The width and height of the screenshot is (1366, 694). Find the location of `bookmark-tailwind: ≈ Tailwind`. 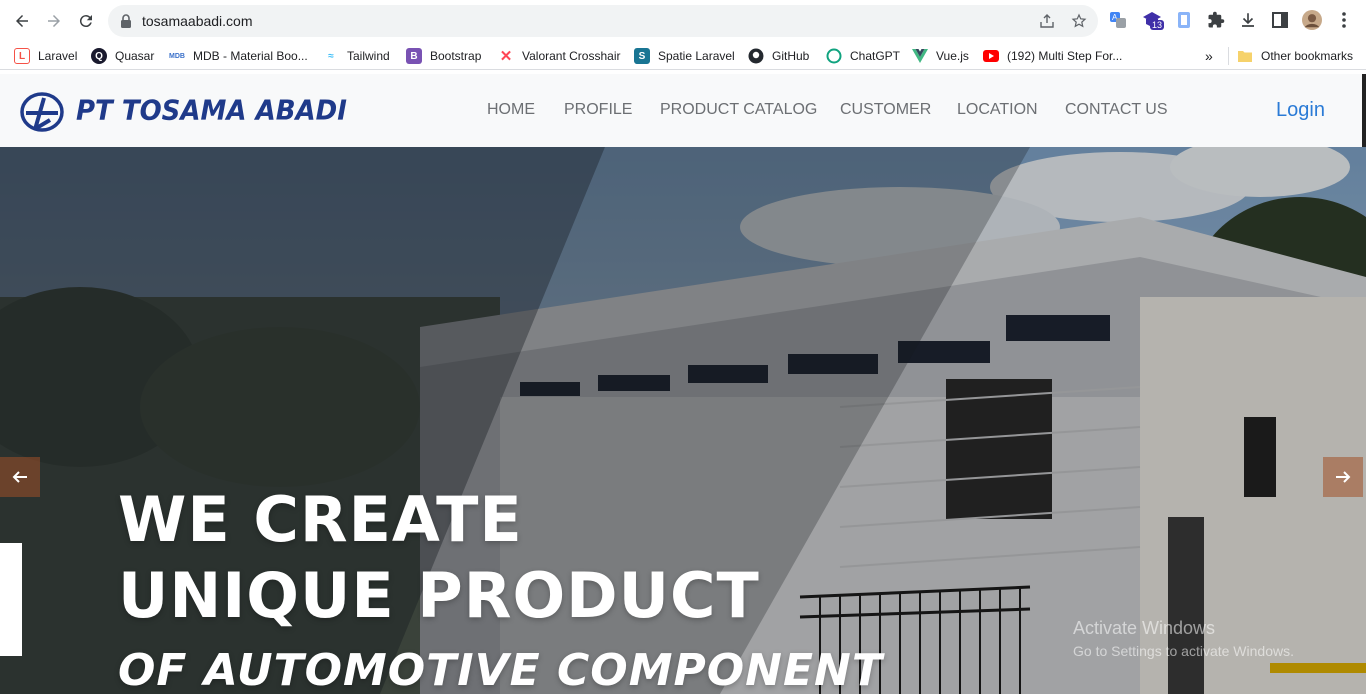

bookmark-tailwind: ≈ Tailwind is located at coordinates (356, 56).